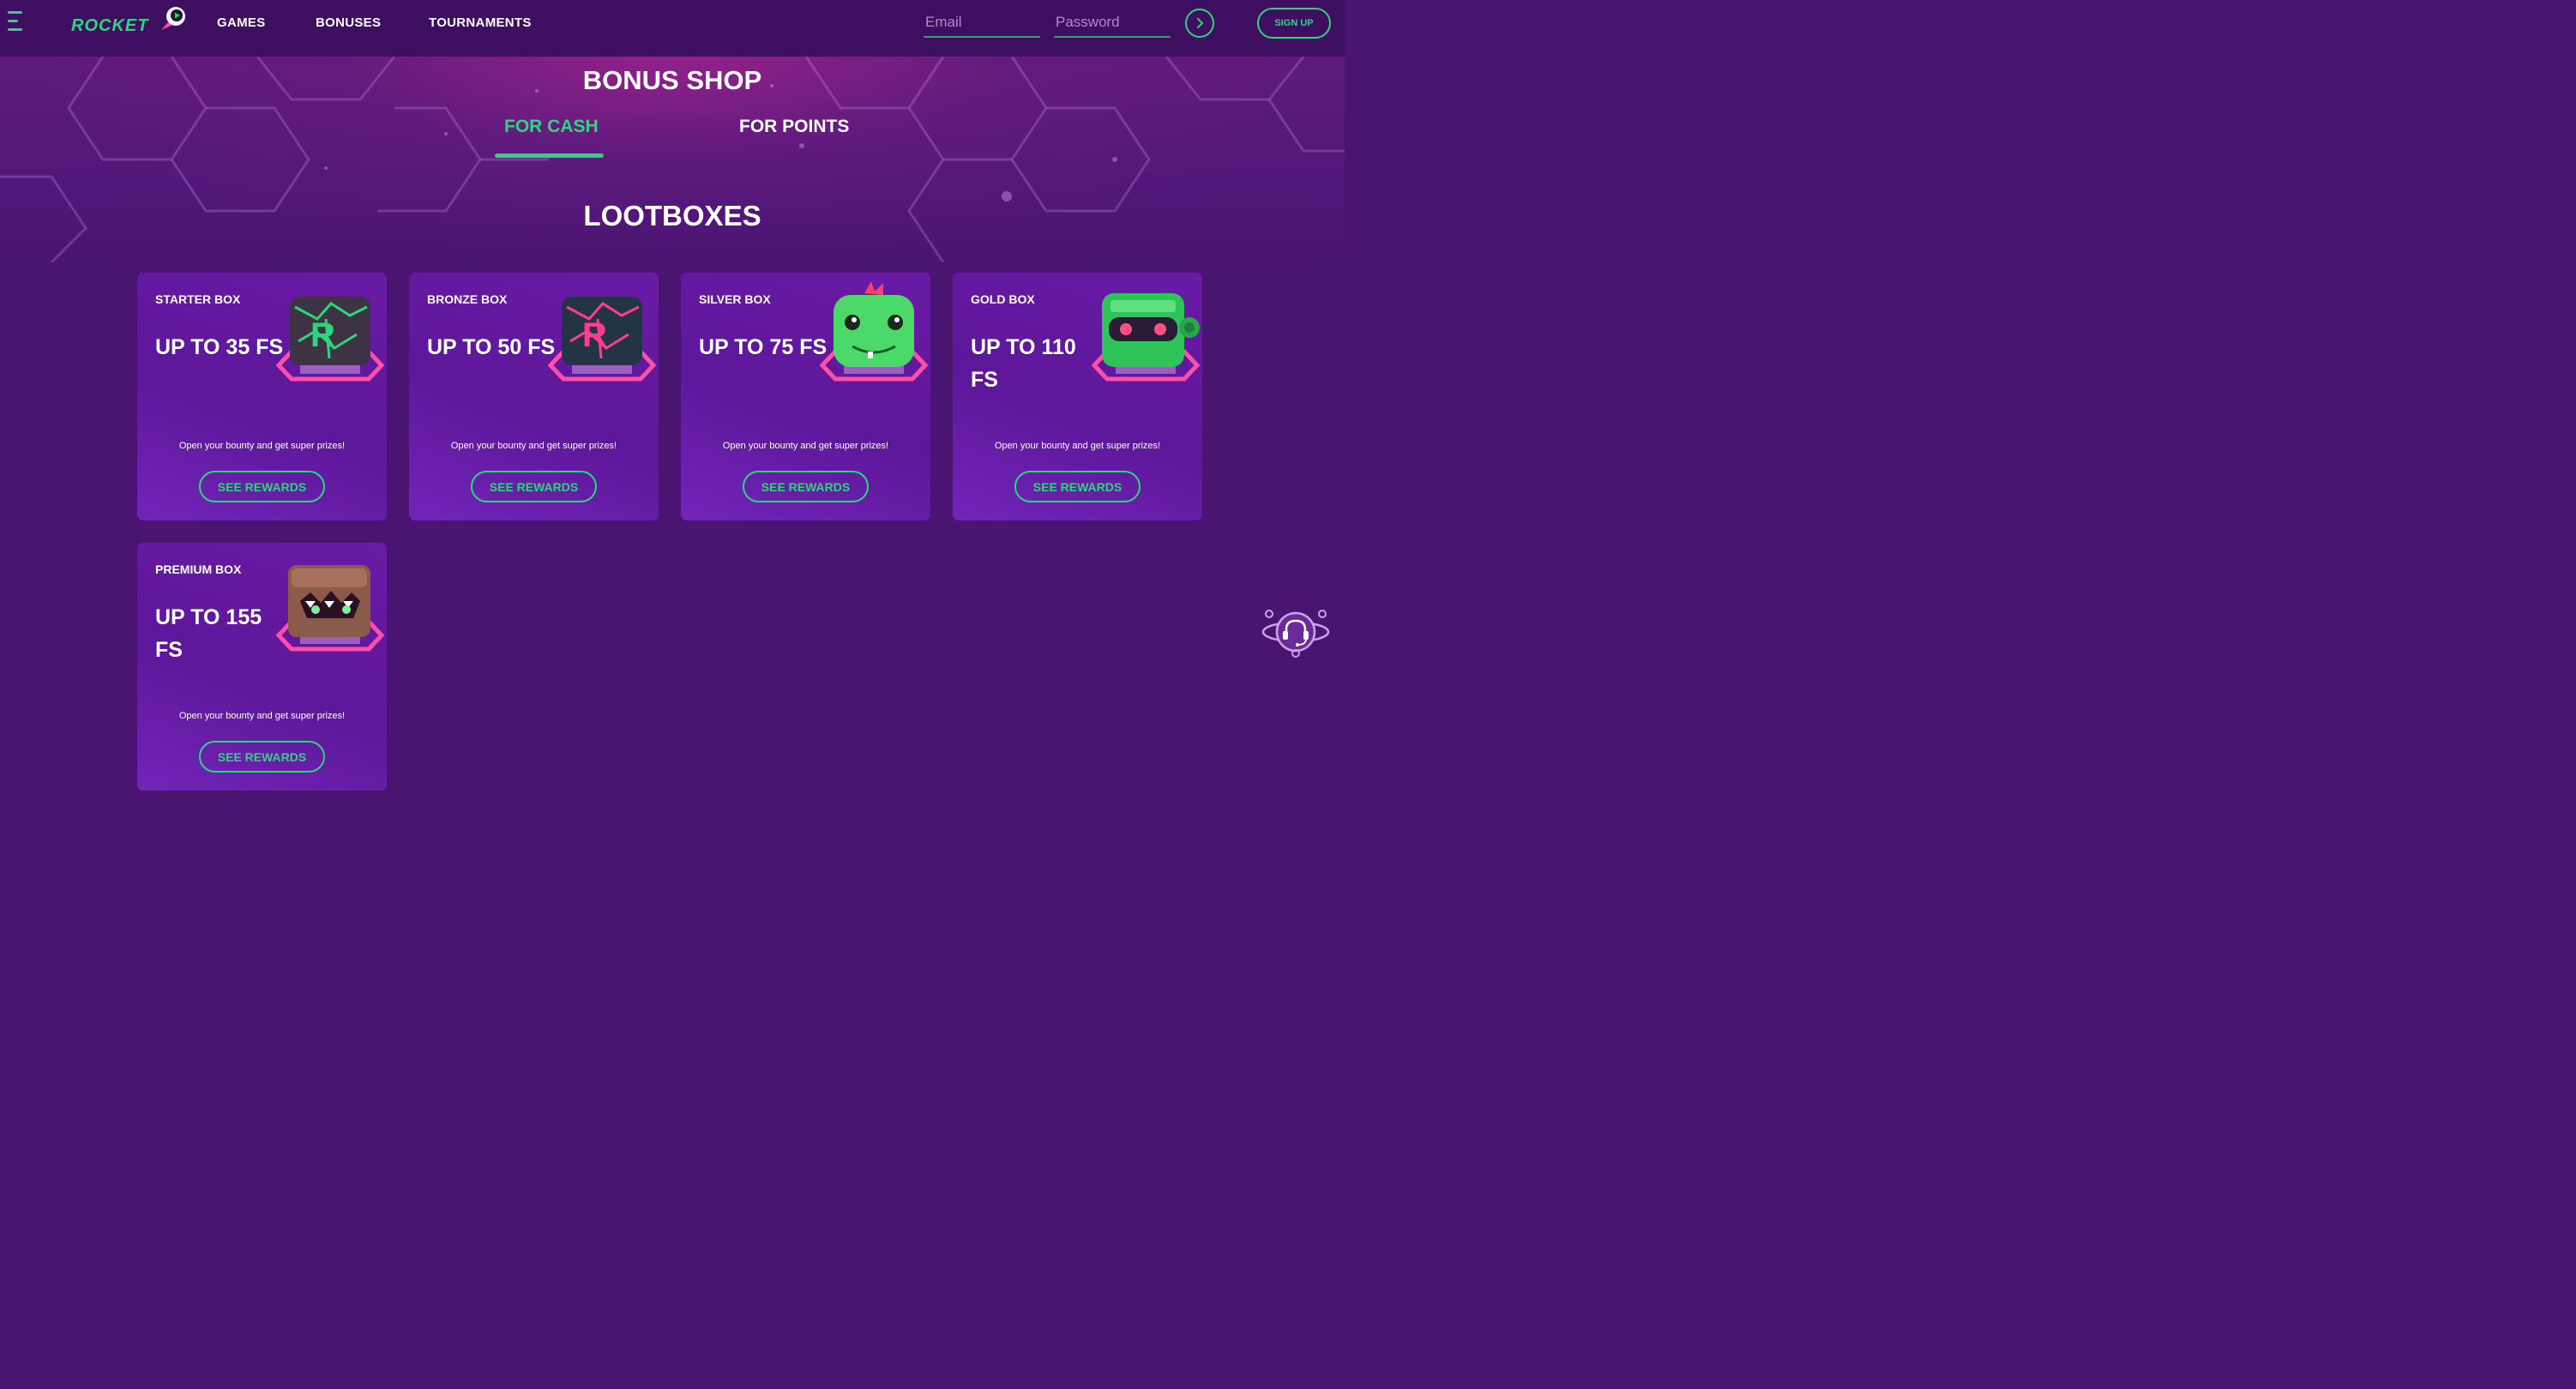  I want to click on page-title: BONUS SHOP, so click(672, 80).